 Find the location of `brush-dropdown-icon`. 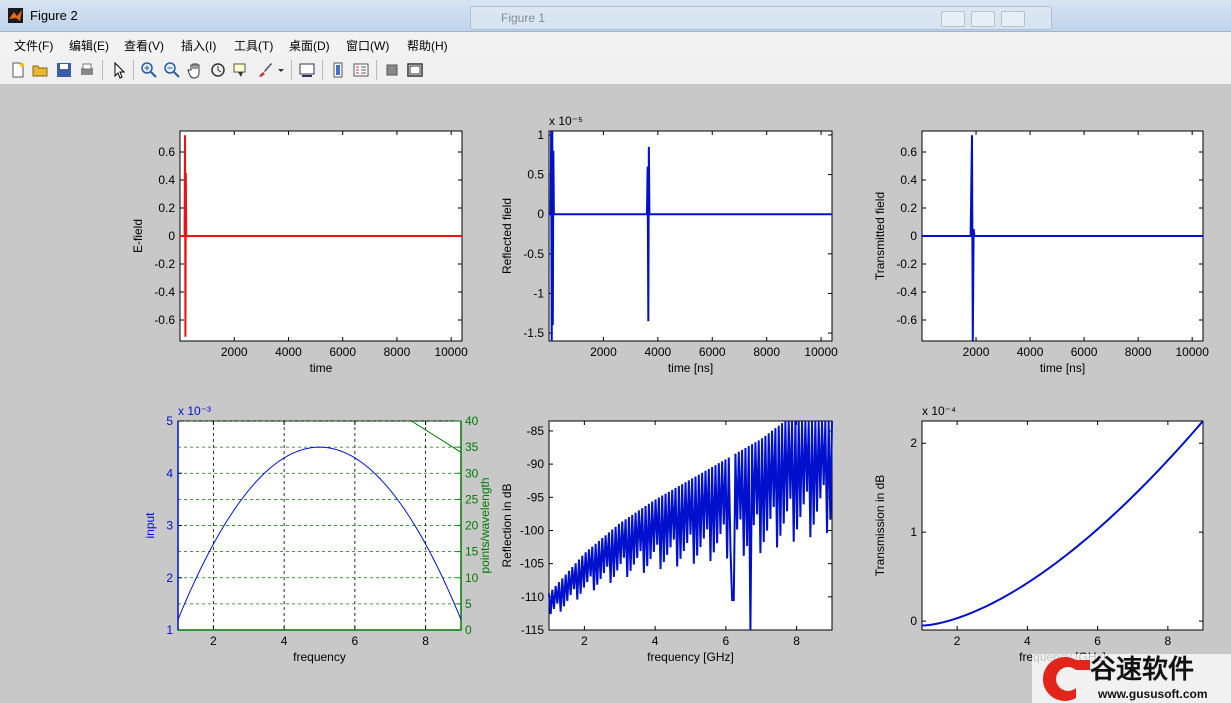

brush-dropdown-icon is located at coordinates (281, 70).